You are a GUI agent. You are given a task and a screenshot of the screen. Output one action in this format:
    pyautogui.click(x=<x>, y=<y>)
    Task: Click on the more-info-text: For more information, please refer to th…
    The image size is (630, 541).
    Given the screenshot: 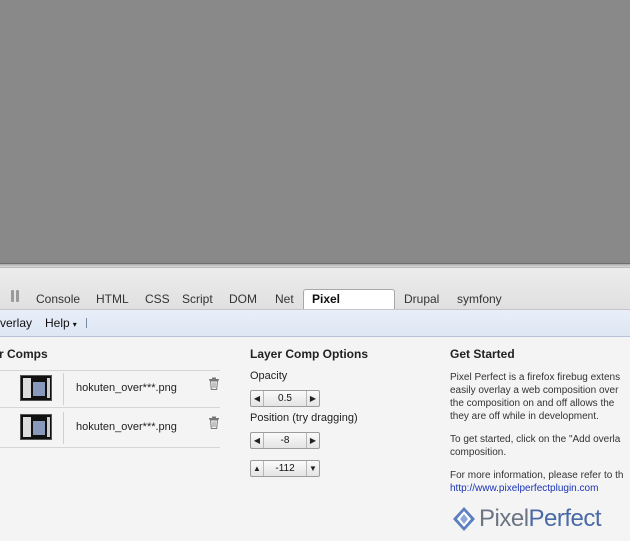 What is the action you would take?
    pyautogui.click(x=536, y=482)
    